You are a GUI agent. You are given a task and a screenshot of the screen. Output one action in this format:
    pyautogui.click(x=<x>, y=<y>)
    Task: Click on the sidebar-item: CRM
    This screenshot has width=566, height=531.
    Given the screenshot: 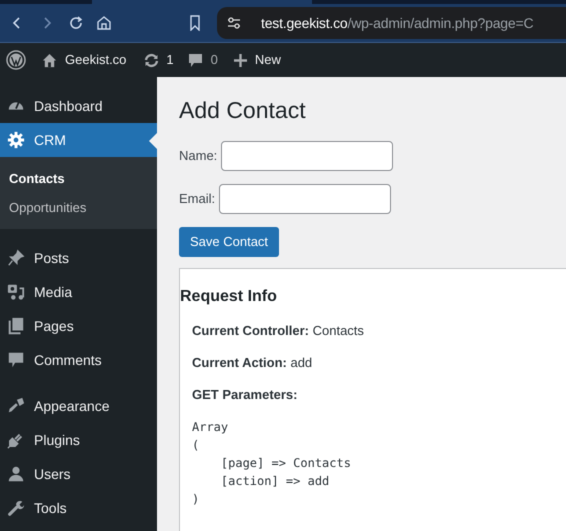 What is the action you would take?
    pyautogui.click(x=78, y=140)
    